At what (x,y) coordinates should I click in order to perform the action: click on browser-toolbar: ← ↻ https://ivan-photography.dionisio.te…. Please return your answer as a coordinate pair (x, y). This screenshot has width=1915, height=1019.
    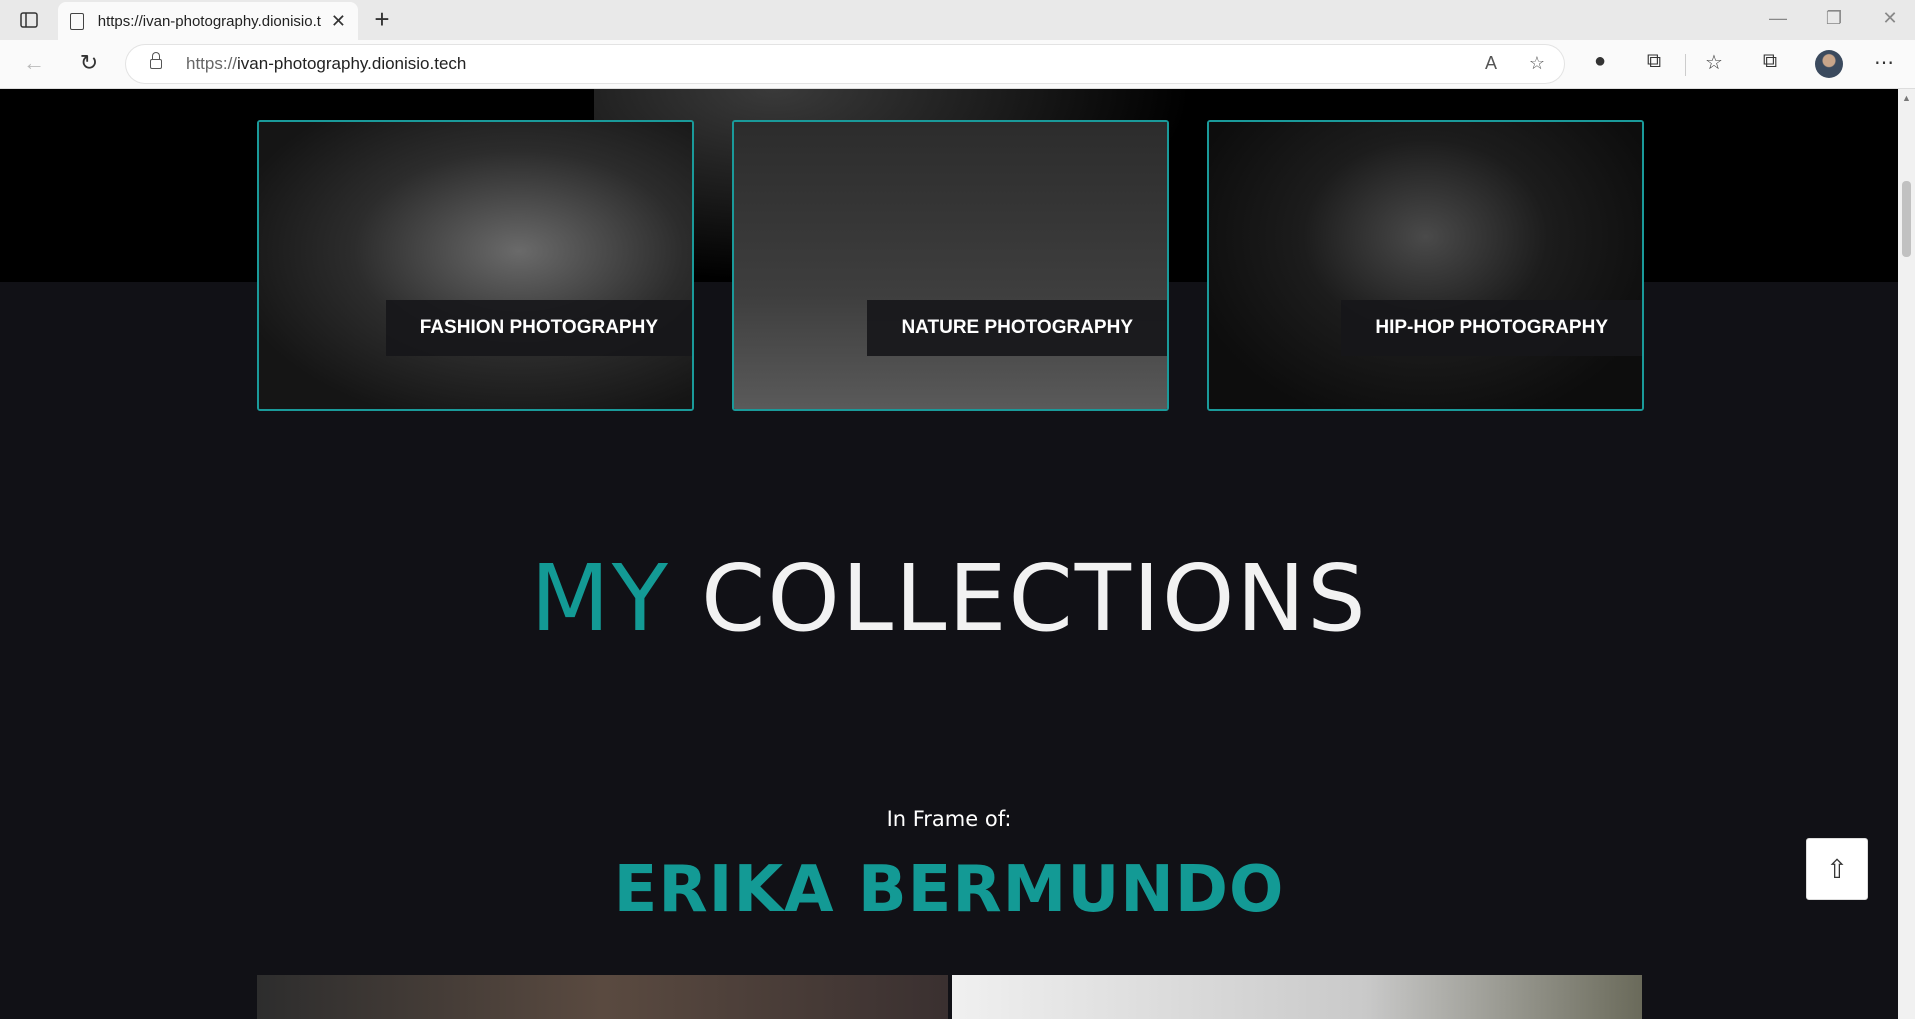
    Looking at the image, I should click on (957, 64).